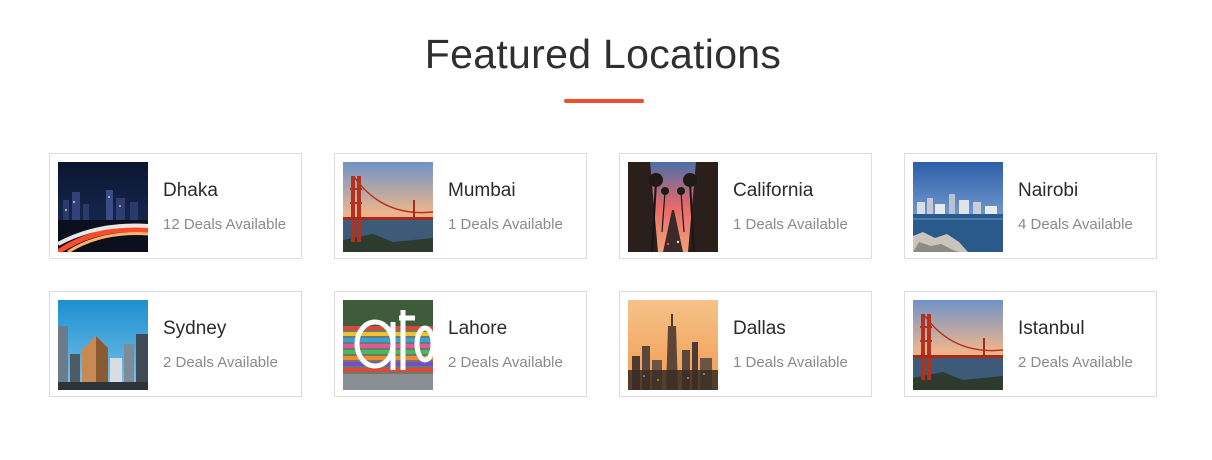  What do you see at coordinates (603, 54) in the screenshot?
I see `section-title: Featured Locations` at bounding box center [603, 54].